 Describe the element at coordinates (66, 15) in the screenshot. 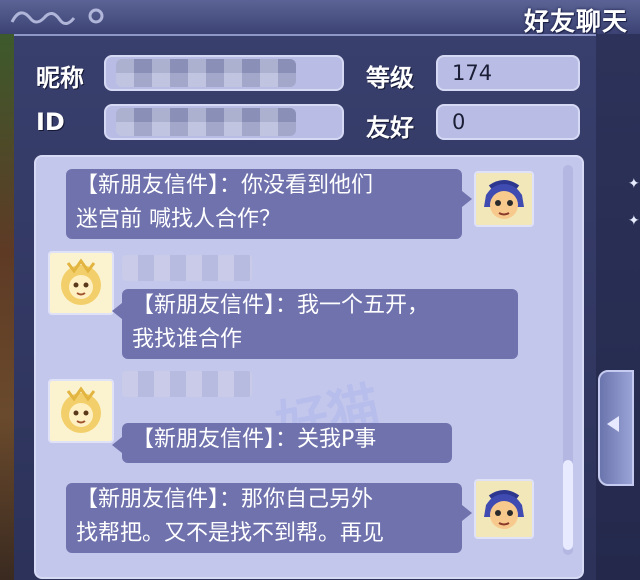

I see `cloud-ornament-icon` at that location.